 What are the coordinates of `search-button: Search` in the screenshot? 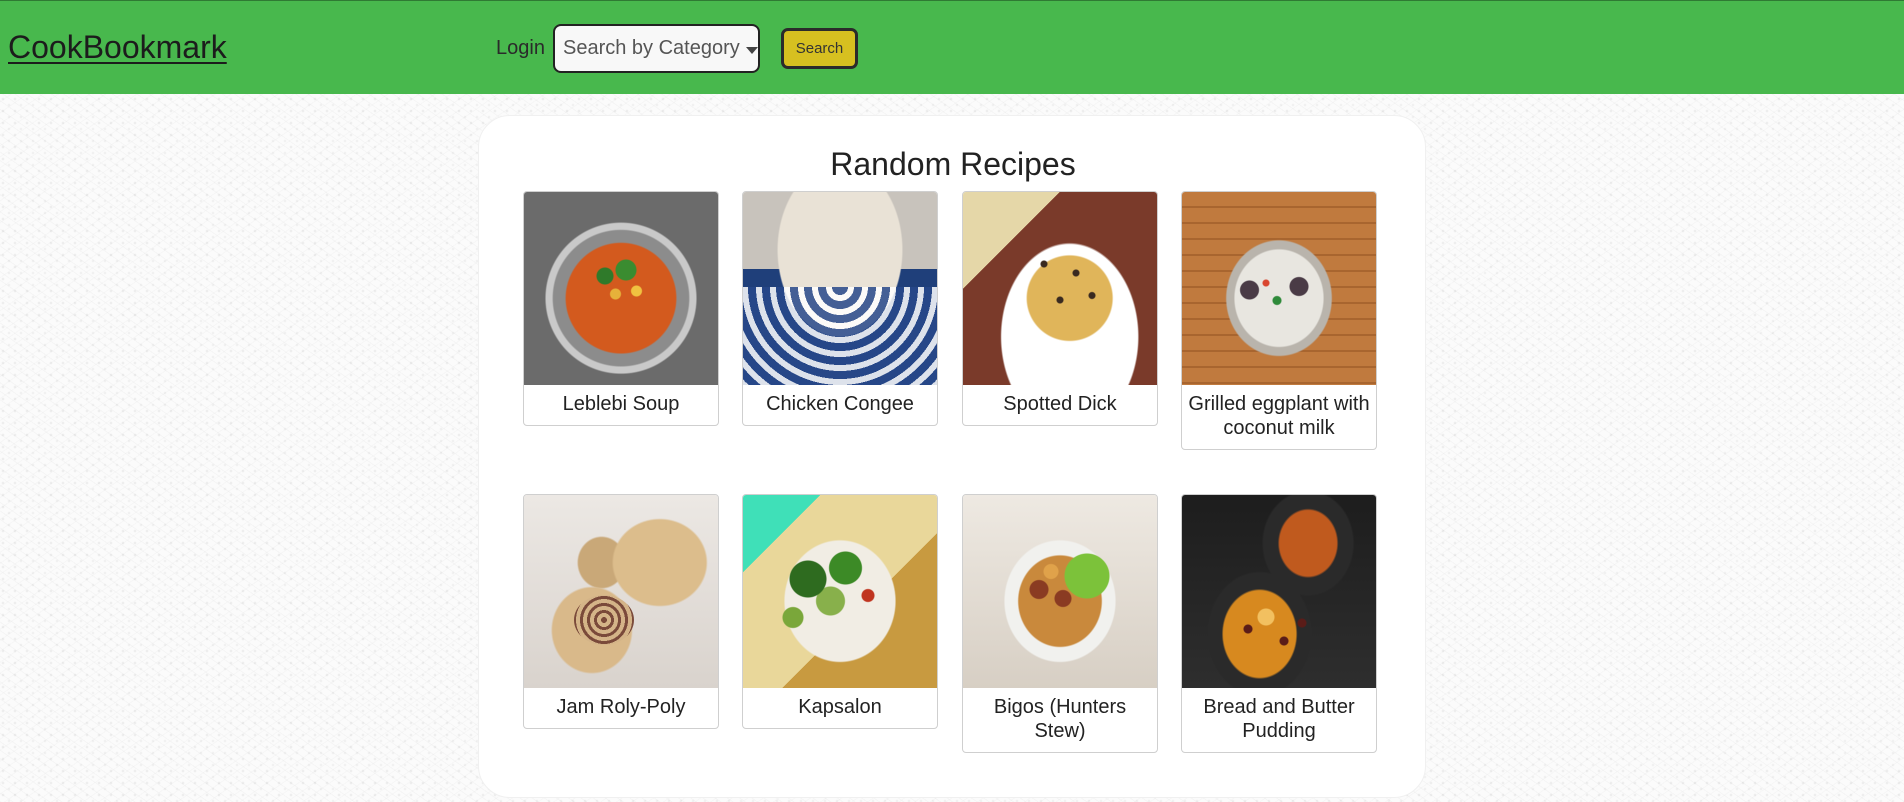 It's located at (819, 48).